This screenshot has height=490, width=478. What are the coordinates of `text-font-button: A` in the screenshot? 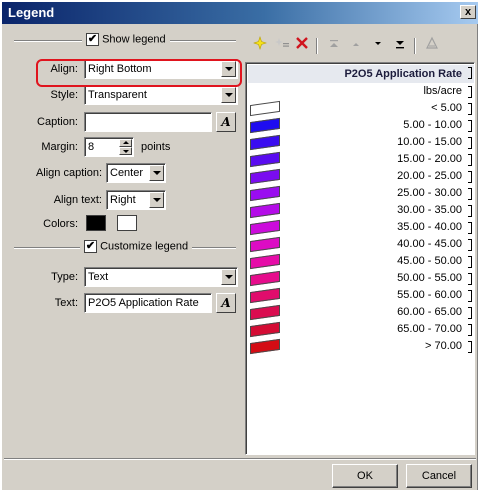 It's located at (226, 303).